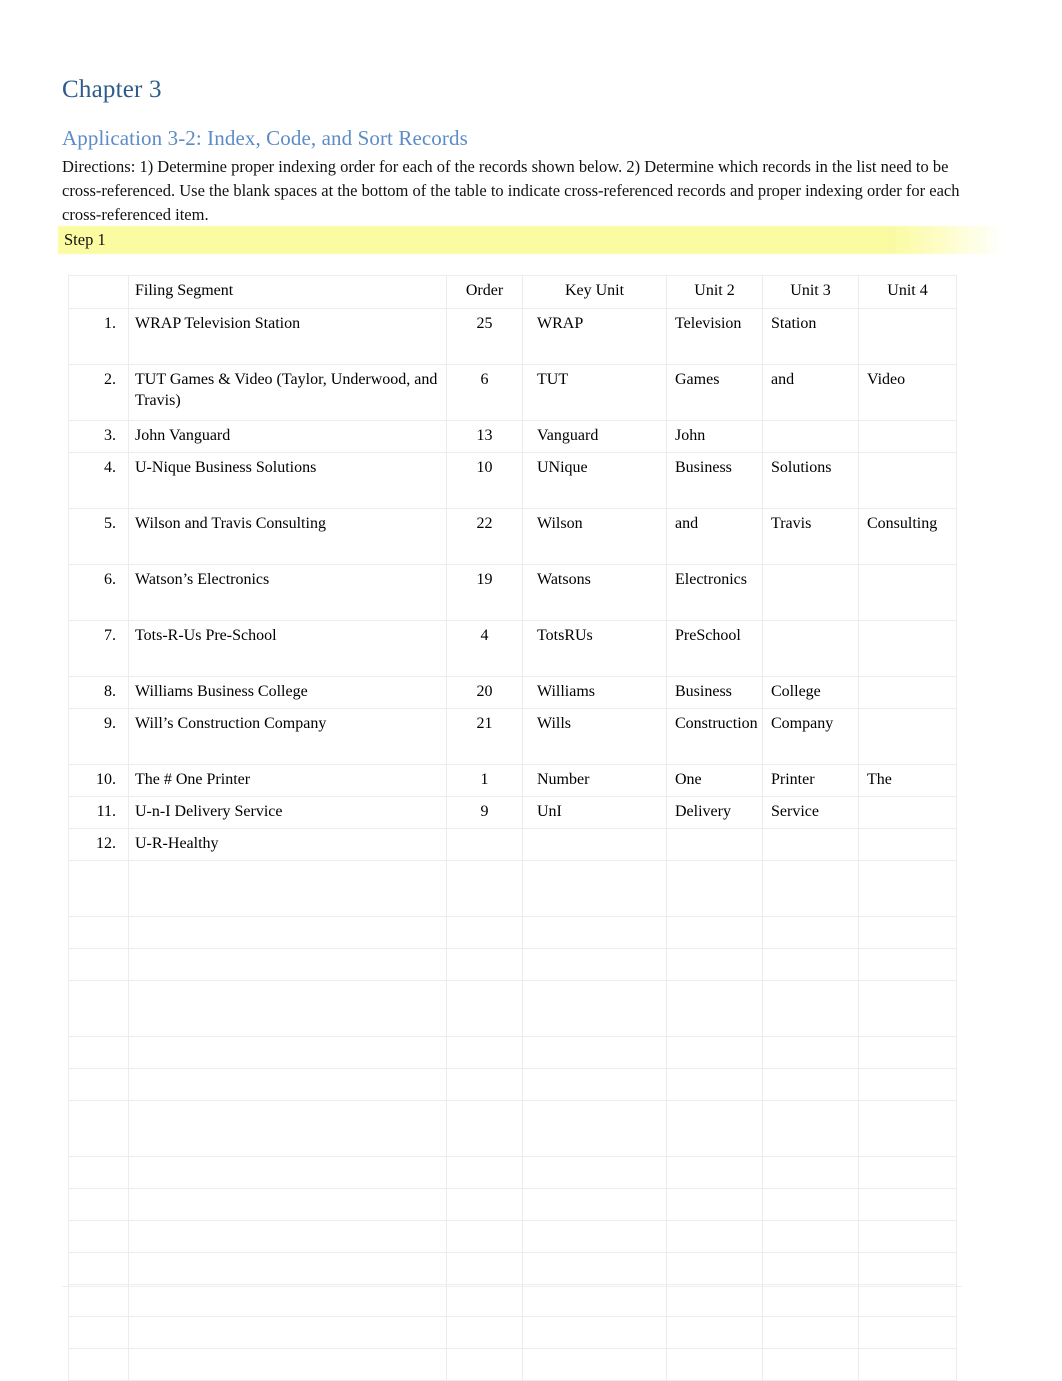  I want to click on cell-unit-3: Company, so click(810, 736).